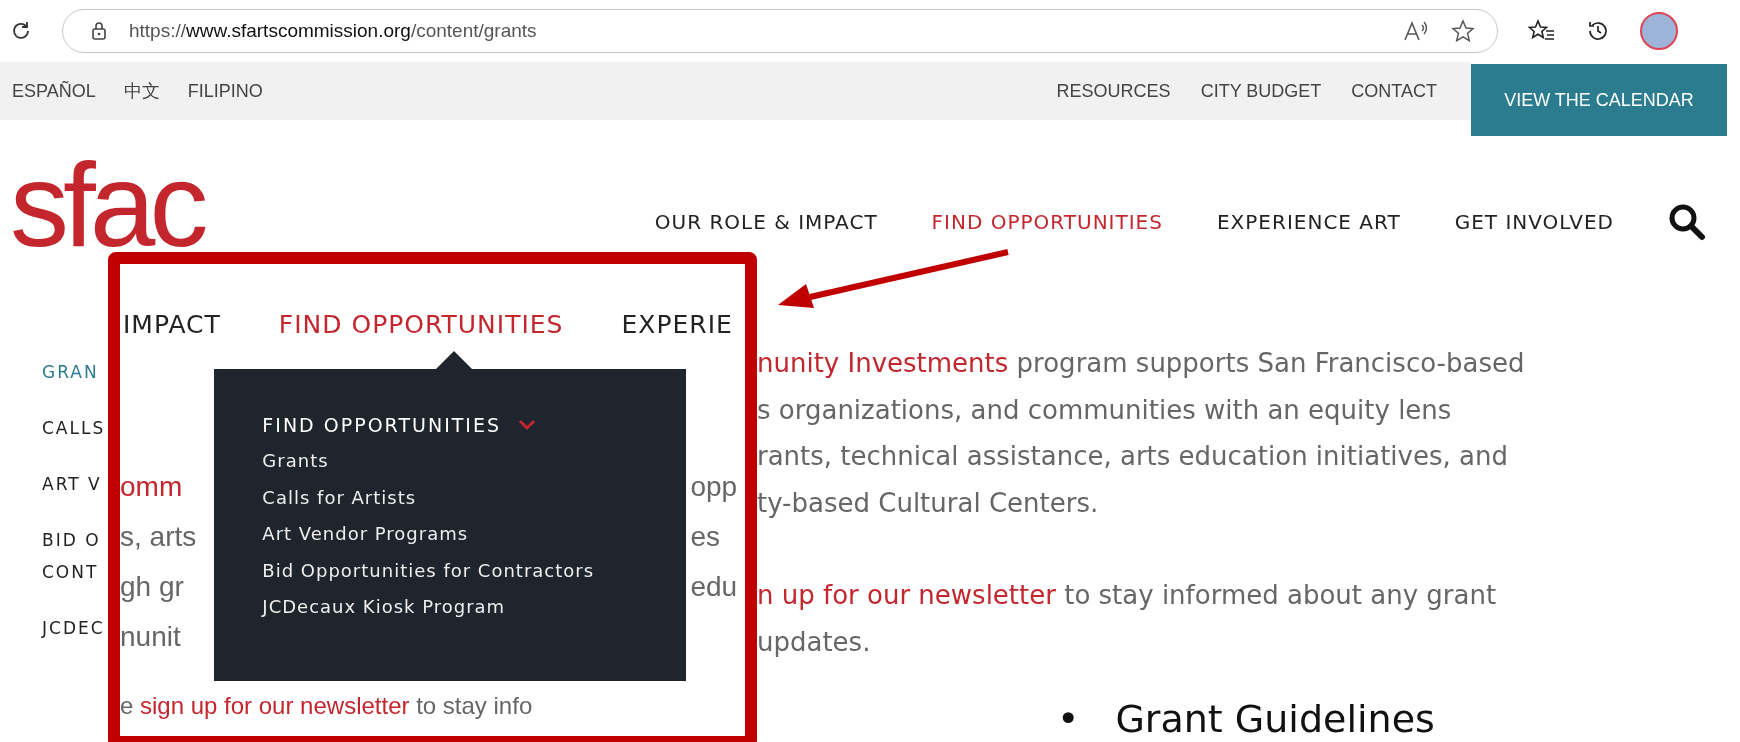 The width and height of the screenshot is (1740, 742). What do you see at coordinates (883, 363) in the screenshot?
I see `text-link: nunity Investments` at bounding box center [883, 363].